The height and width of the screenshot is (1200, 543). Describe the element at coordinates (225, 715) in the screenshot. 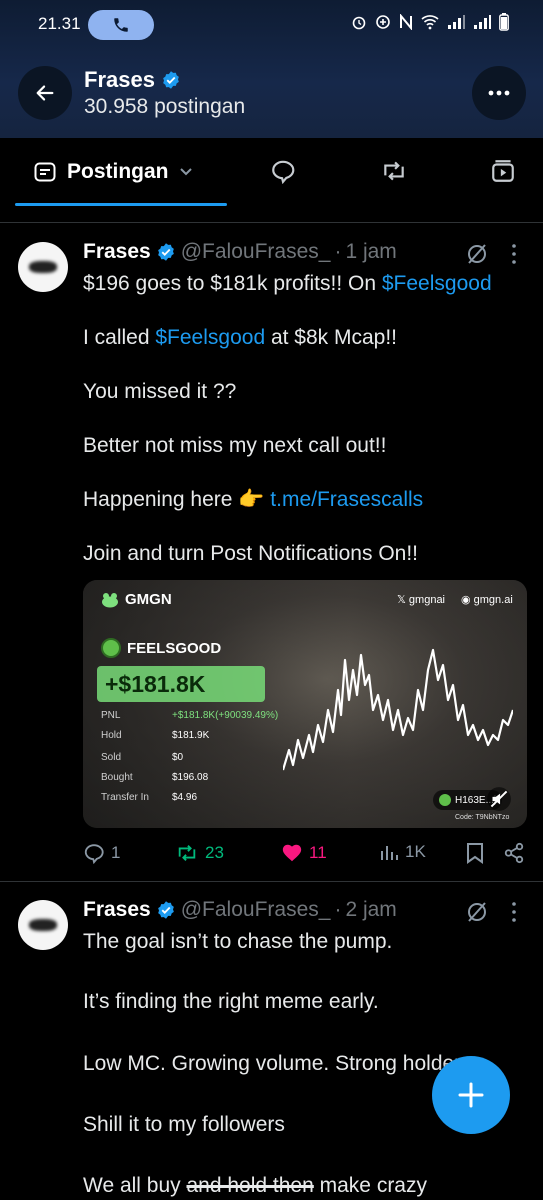

I see `stat-value: +$181.8K(+90039.49%)` at that location.